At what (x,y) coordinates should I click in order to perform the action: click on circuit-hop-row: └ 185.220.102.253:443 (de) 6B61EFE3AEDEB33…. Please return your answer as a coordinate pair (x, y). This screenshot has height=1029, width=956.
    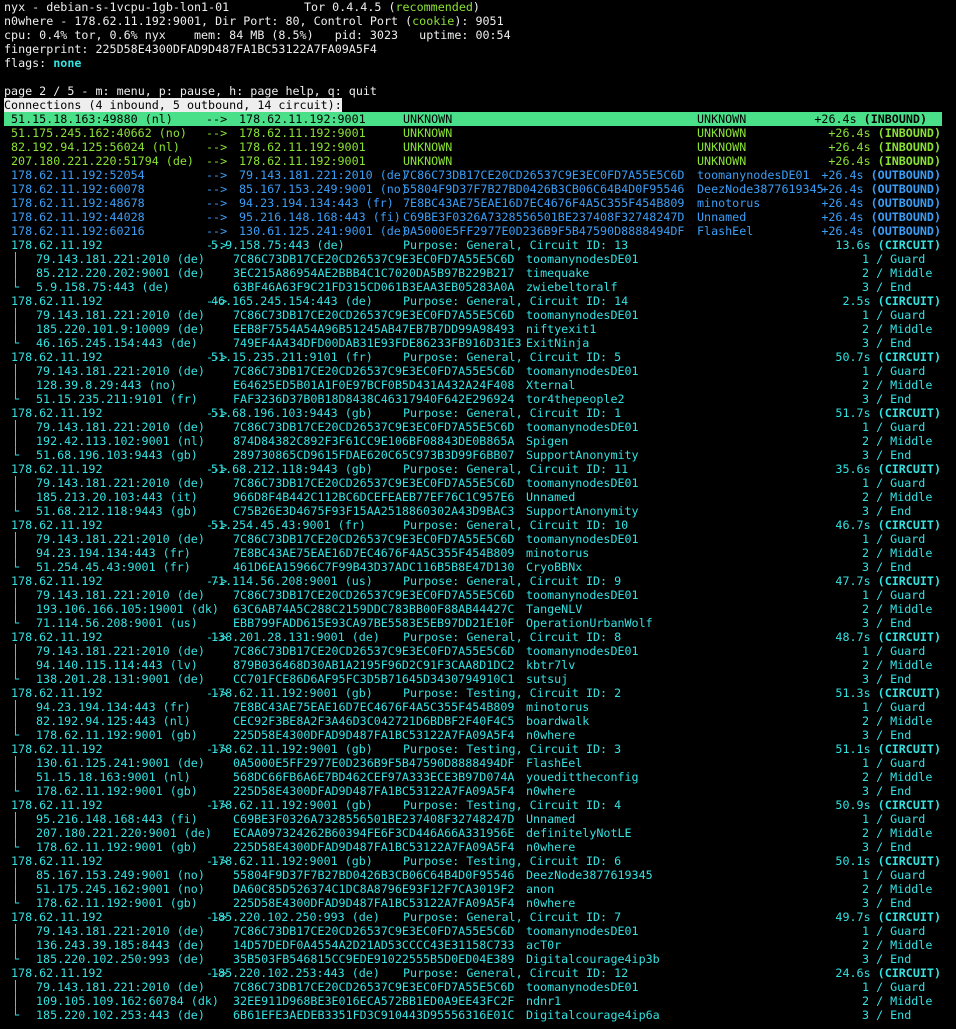
    Looking at the image, I should click on (480, 1015).